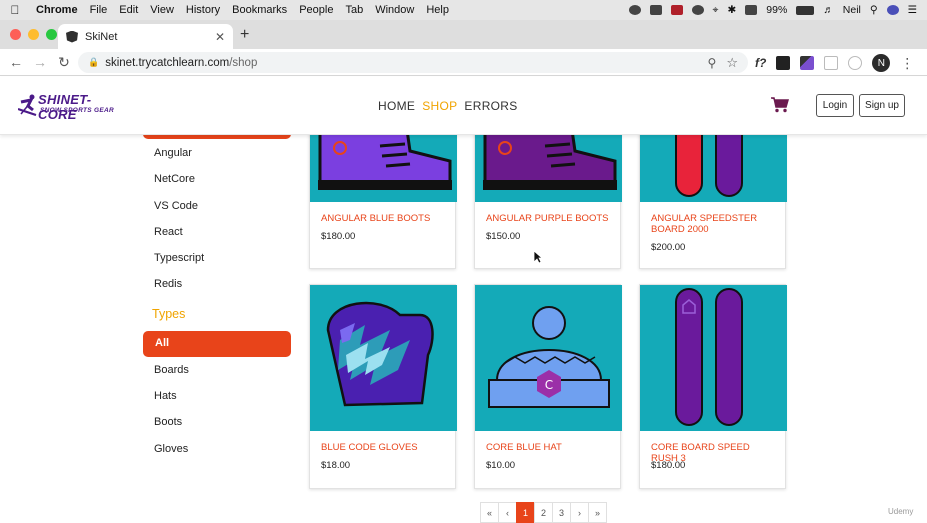 Image resolution: width=927 pixels, height=523 pixels. Describe the element at coordinates (128, 10) in the screenshot. I see `menu-edit: Edit` at that location.